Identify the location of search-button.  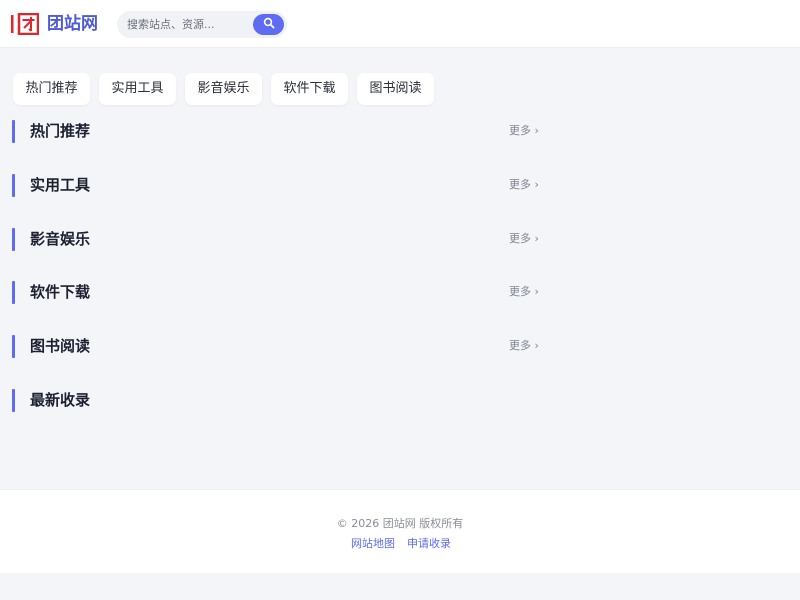
(268, 24).